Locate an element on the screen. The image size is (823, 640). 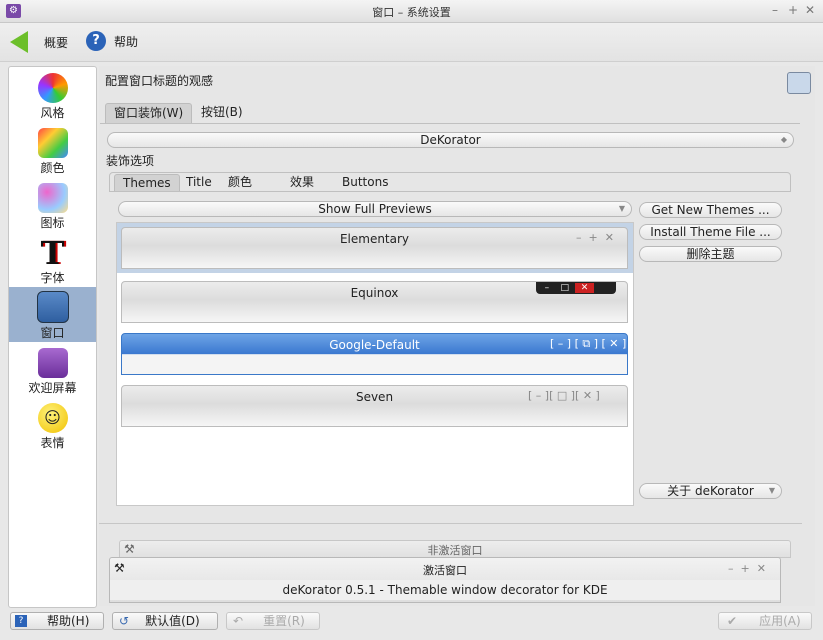
sidebar-item-label: 欢迎屏幕 is located at coordinates (52, 388).